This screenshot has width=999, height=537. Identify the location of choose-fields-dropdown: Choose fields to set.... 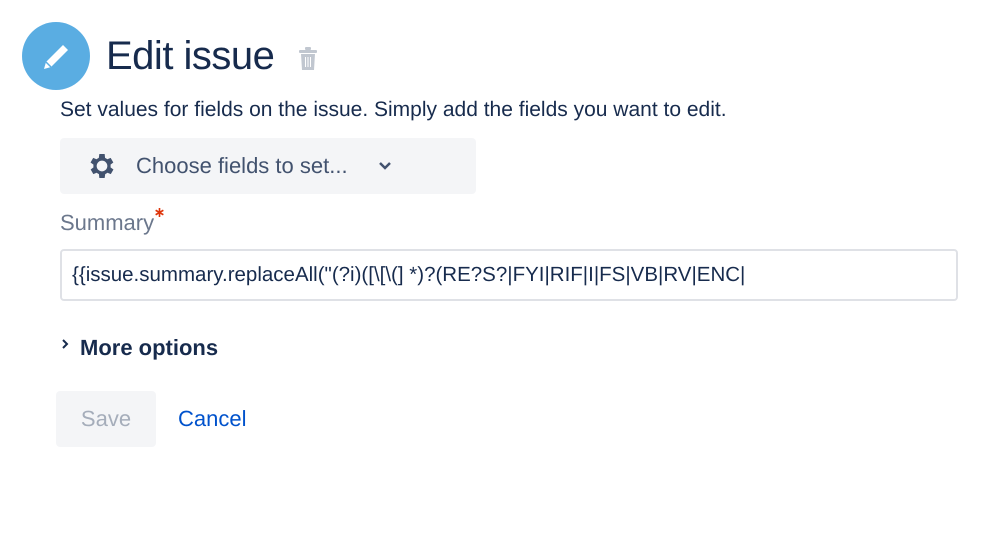
(268, 166).